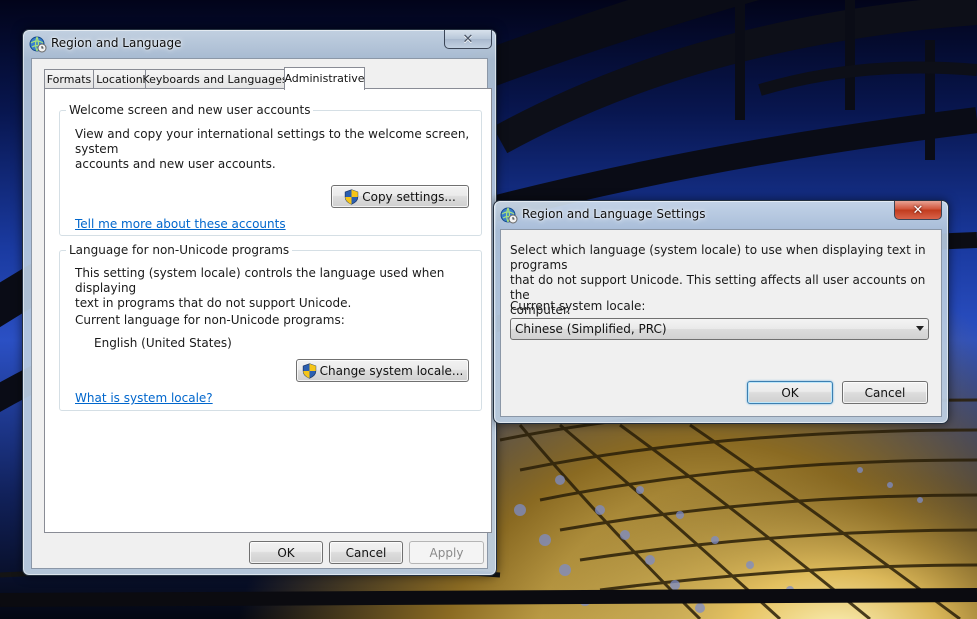 Image resolution: width=977 pixels, height=619 pixels. I want to click on dialog-close-button: ✕, so click(918, 210).